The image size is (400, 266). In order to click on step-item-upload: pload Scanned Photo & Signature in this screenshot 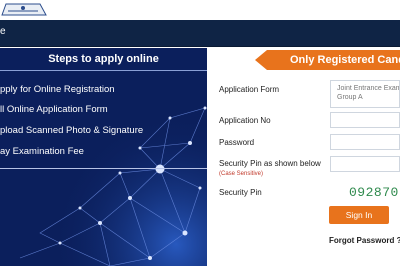, I will do `click(72, 130)`.